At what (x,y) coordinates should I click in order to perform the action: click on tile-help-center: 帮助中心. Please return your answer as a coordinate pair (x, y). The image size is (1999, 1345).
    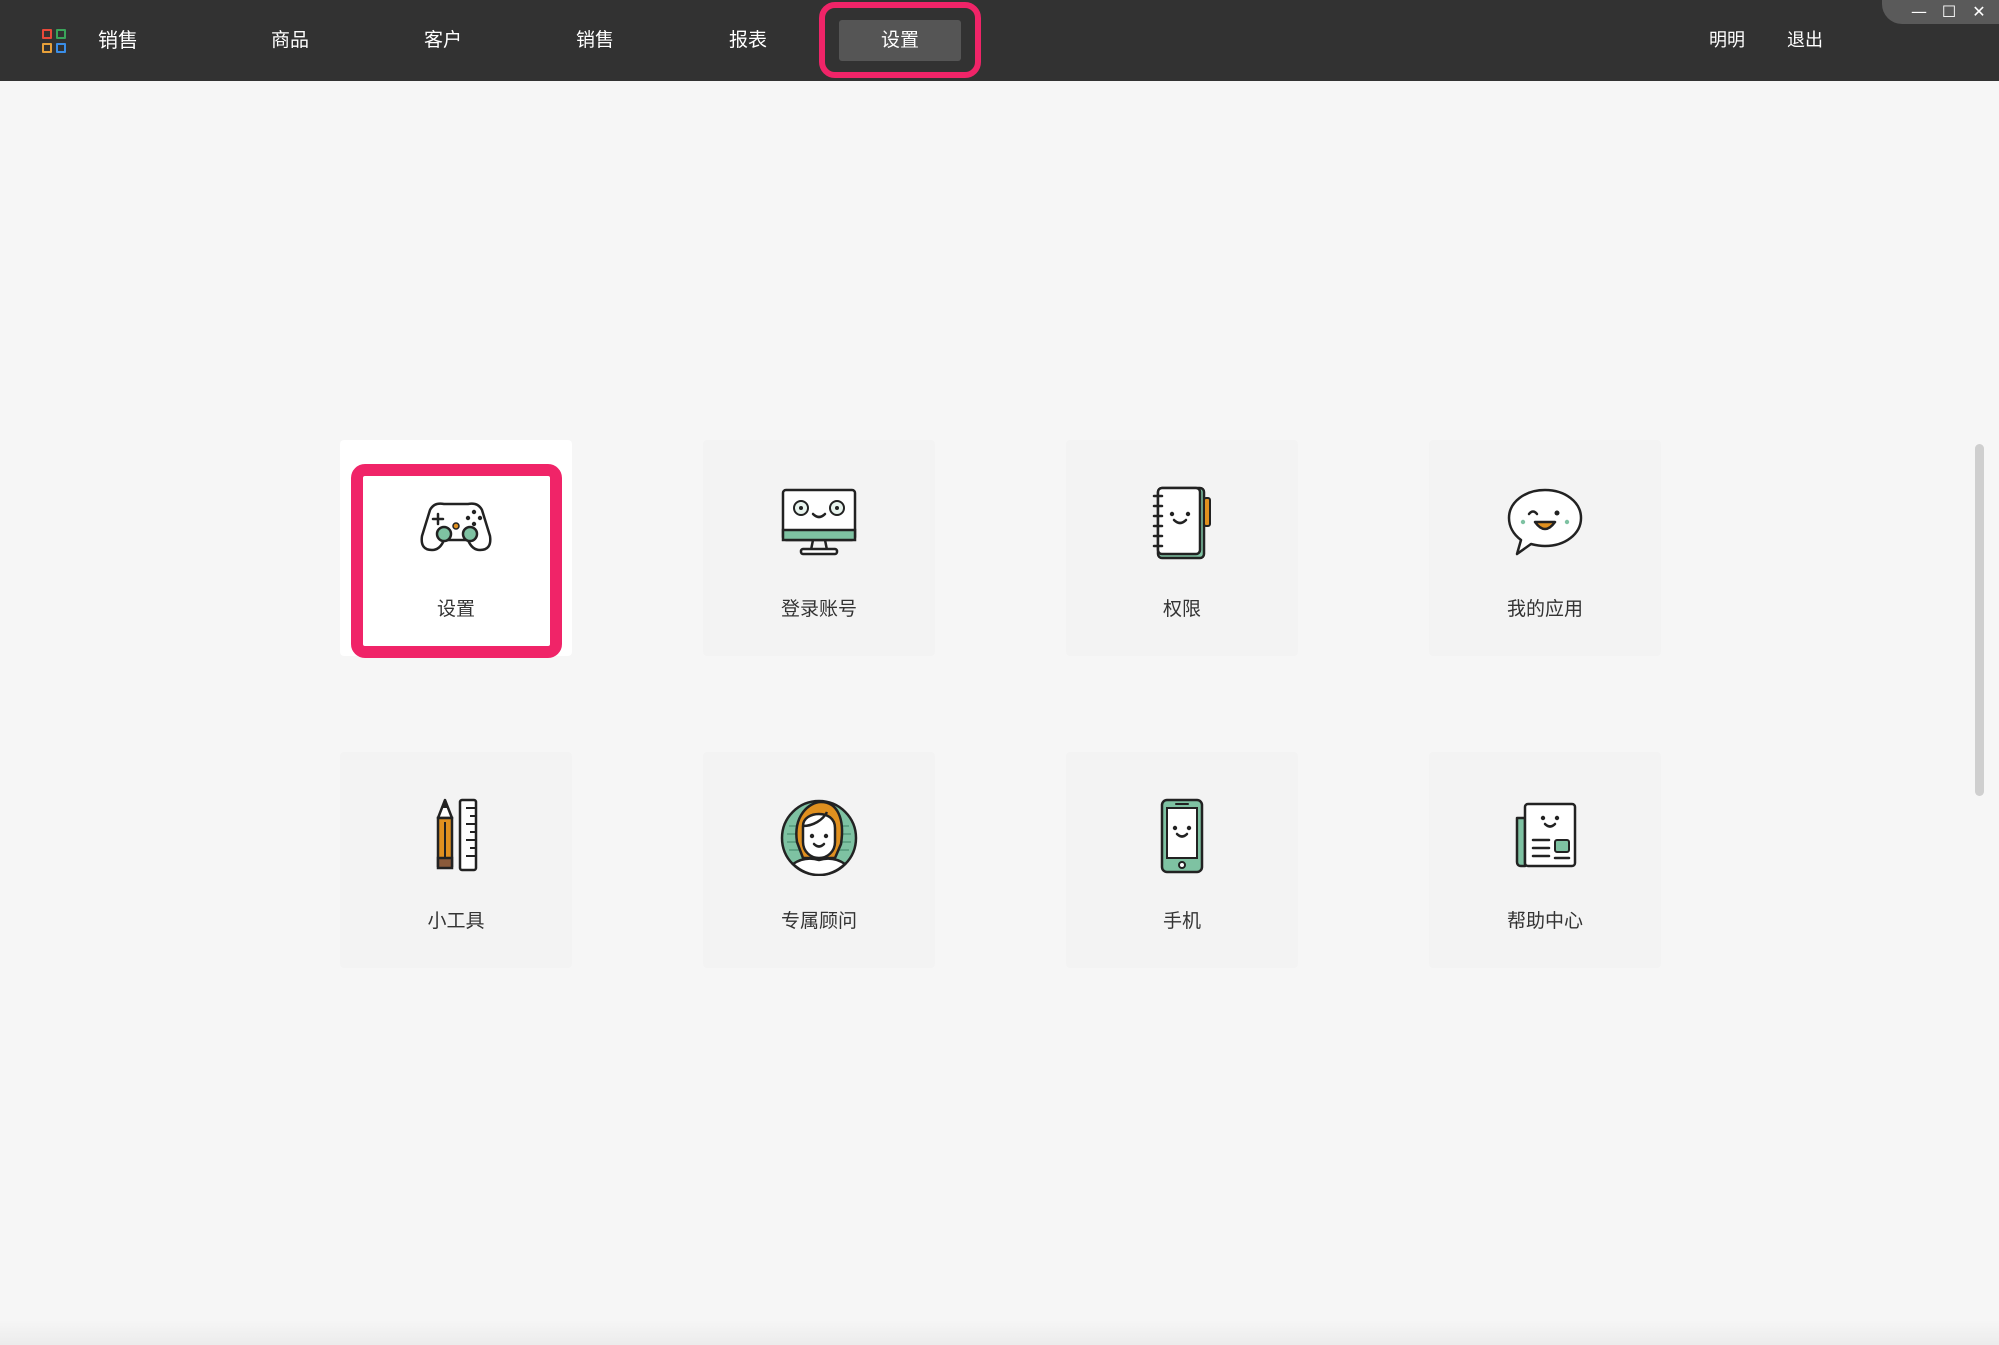
    Looking at the image, I should click on (1545, 860).